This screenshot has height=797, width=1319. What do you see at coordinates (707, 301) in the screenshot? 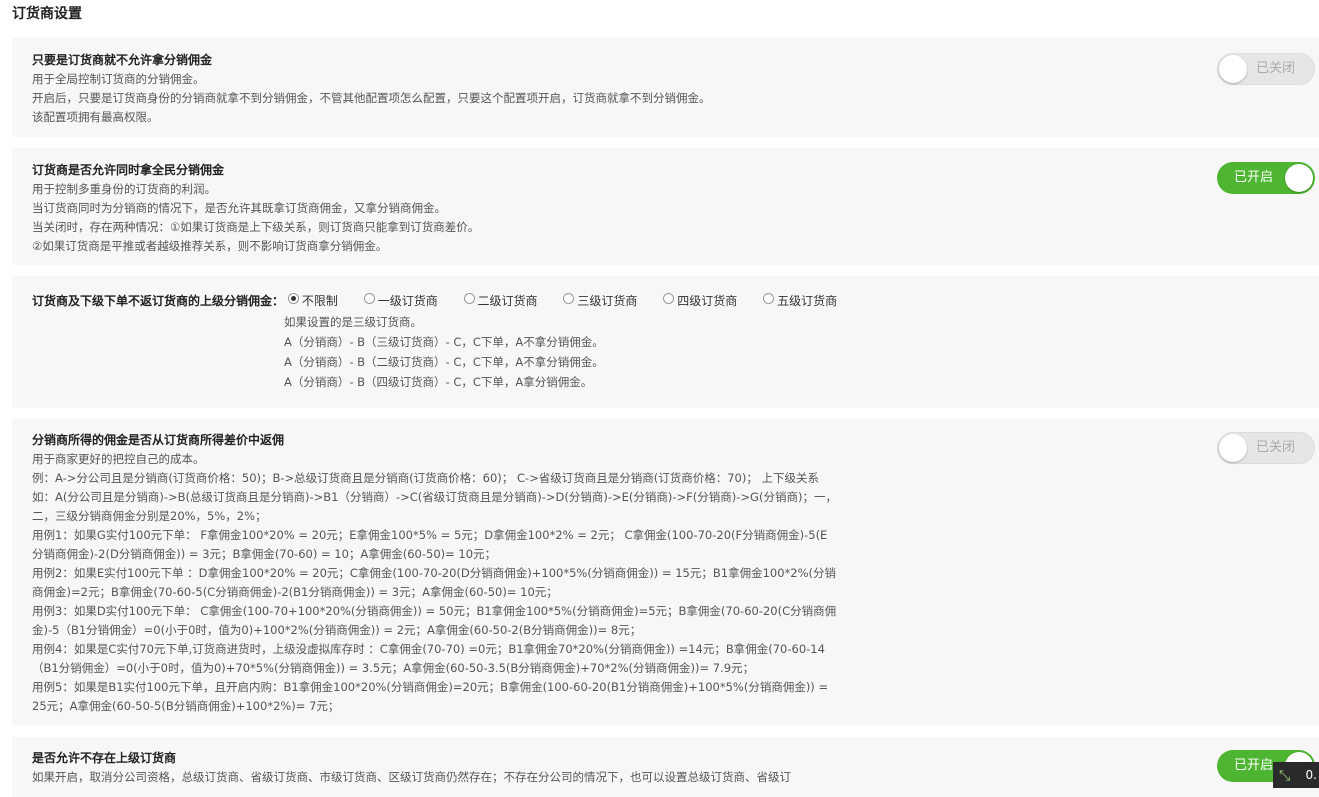
I see `radio-label: 四级订货商` at bounding box center [707, 301].